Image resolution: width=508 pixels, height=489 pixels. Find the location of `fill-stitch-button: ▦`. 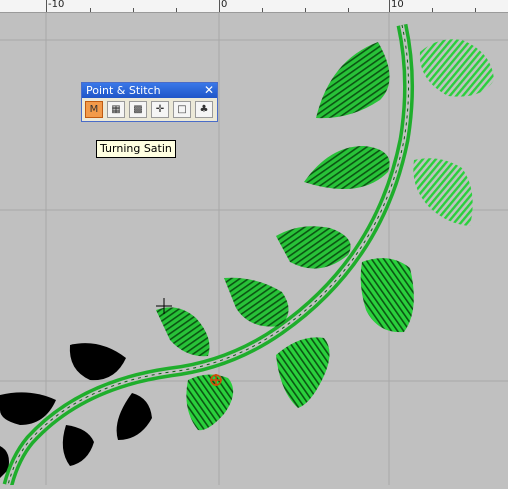

fill-stitch-button: ▦ is located at coordinates (116, 109).